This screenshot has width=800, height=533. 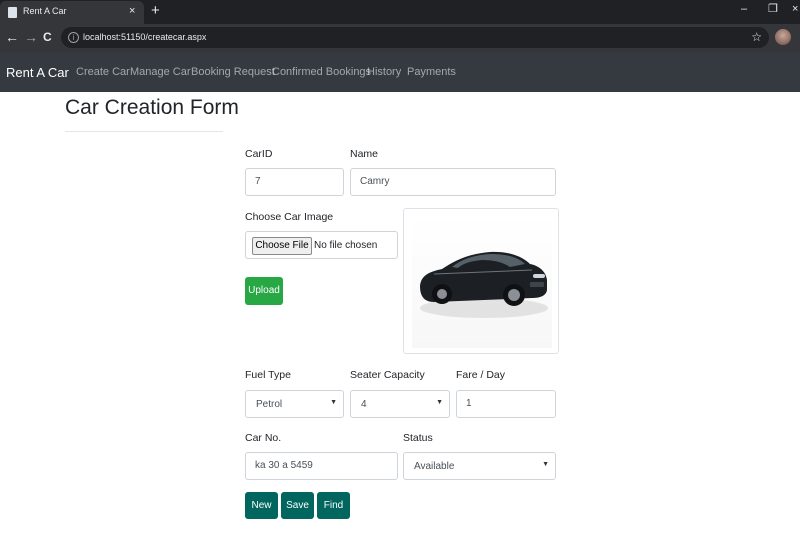 I want to click on car-photo, so click(x=482, y=282).